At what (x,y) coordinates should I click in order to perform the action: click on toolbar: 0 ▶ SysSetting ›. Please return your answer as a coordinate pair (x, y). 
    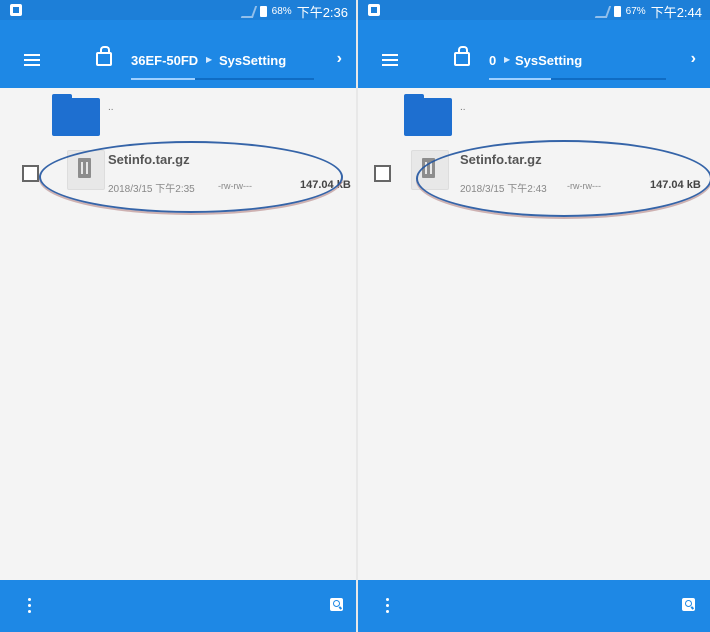
    Looking at the image, I should click on (534, 54).